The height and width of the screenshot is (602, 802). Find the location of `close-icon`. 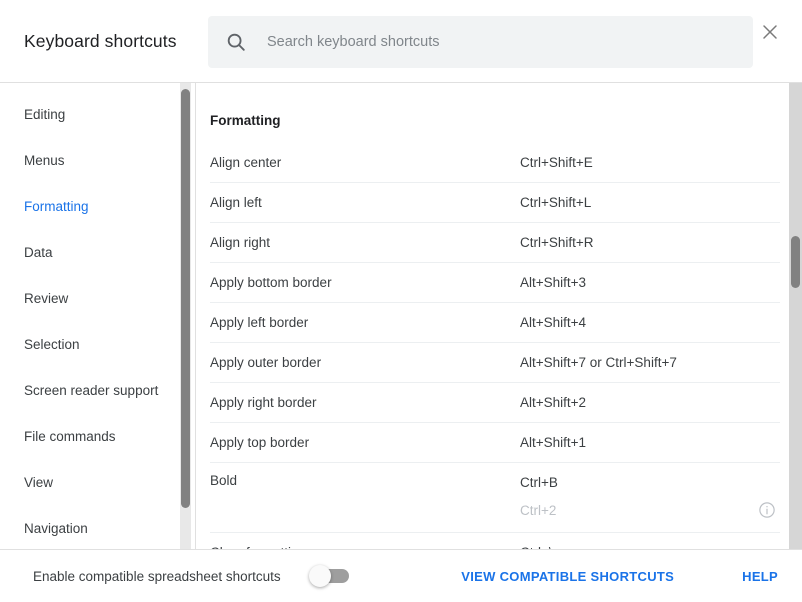

close-icon is located at coordinates (770, 32).